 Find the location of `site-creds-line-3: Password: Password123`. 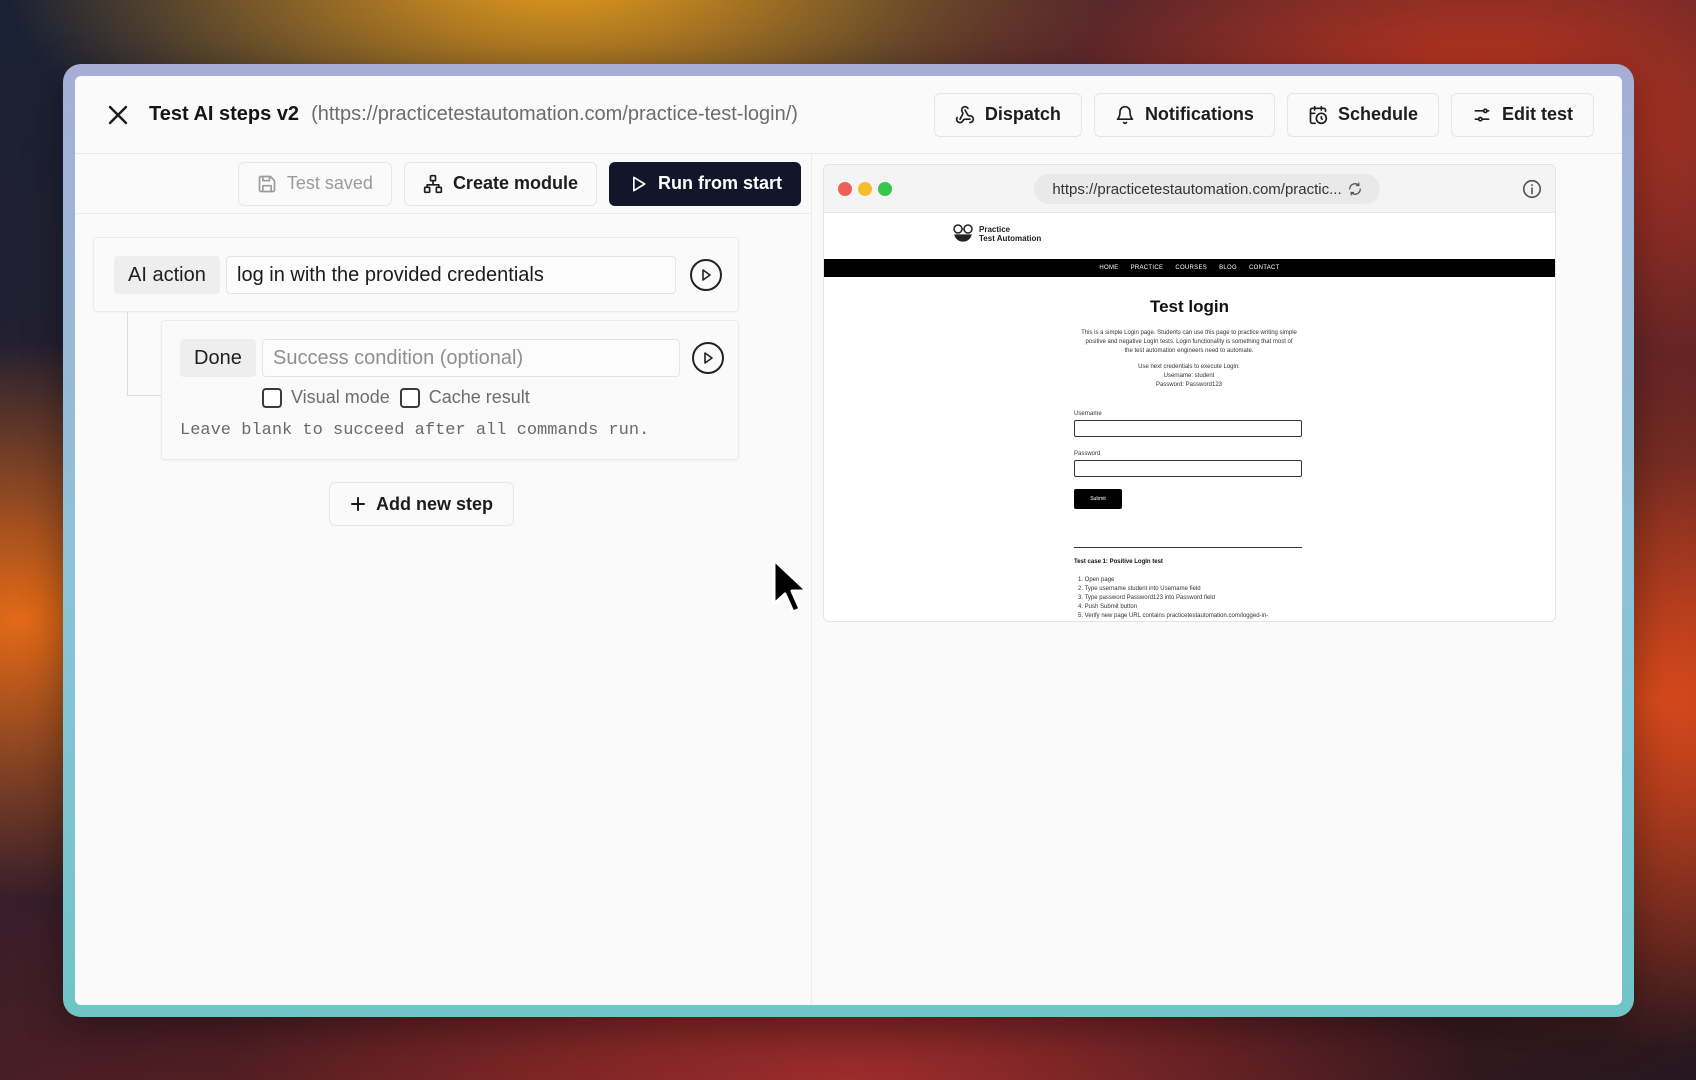

site-creds-line-3: Password: Password123 is located at coordinates (1189, 385).